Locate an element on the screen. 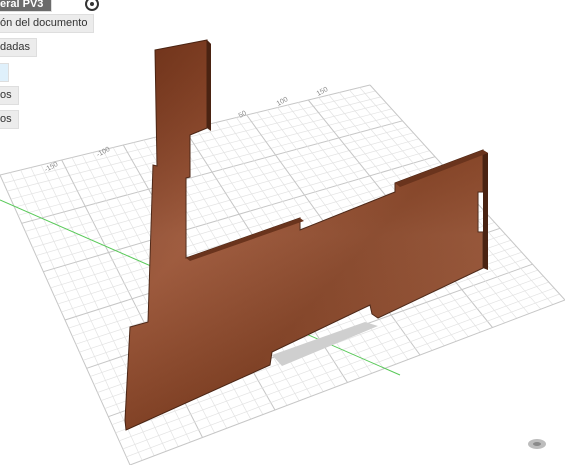 This screenshot has width=565, height=465. browser-item-label: dadas is located at coordinates (15, 47).